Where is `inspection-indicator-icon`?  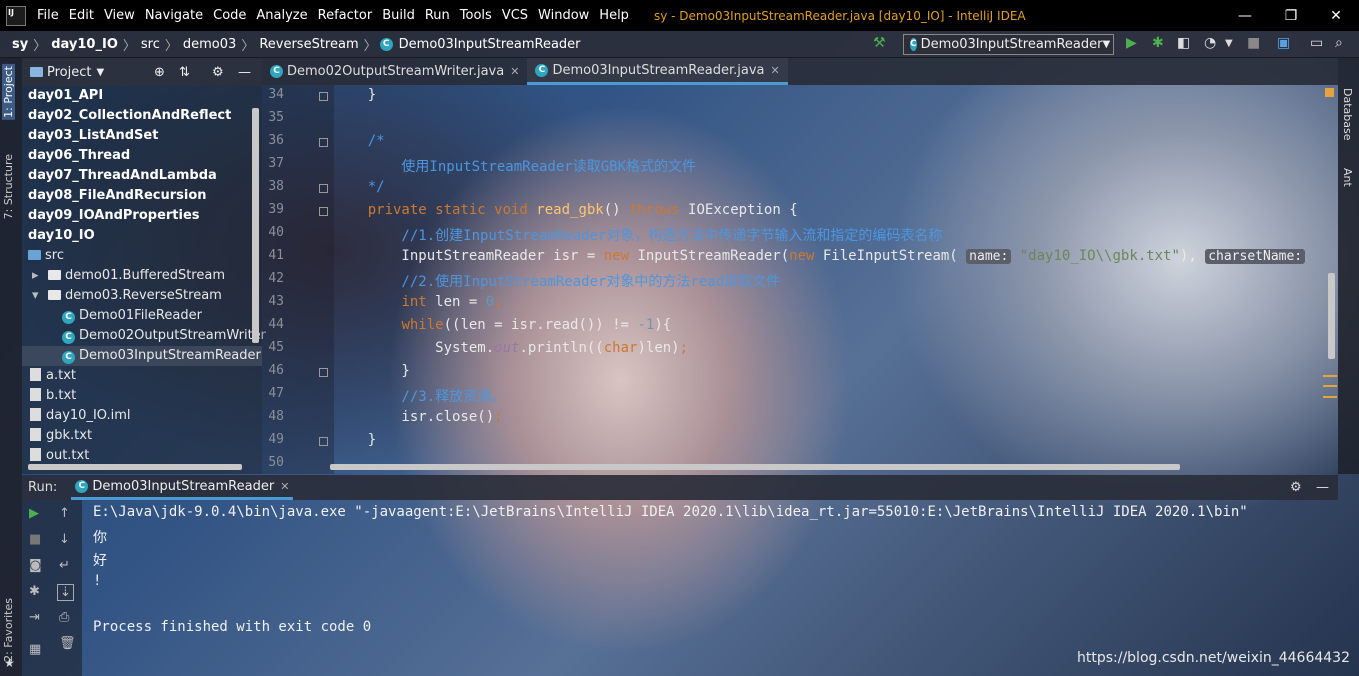 inspection-indicator-icon is located at coordinates (1329, 92).